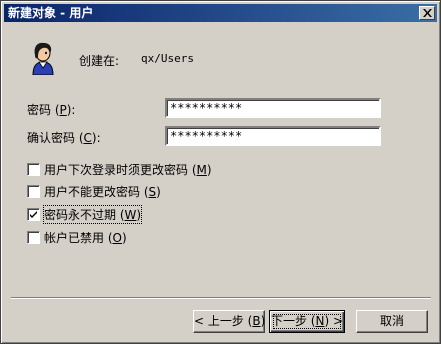 The image size is (441, 344). What do you see at coordinates (43, 58) in the screenshot?
I see `user-icon` at bounding box center [43, 58].